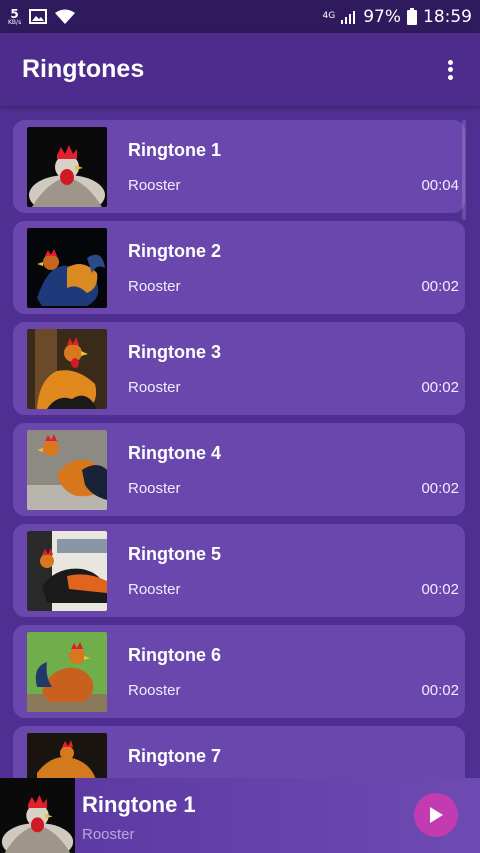 This screenshot has width=480, height=853. I want to click on ringtone-item: Ringtone 4 Rooster 00:02, so click(239, 469).